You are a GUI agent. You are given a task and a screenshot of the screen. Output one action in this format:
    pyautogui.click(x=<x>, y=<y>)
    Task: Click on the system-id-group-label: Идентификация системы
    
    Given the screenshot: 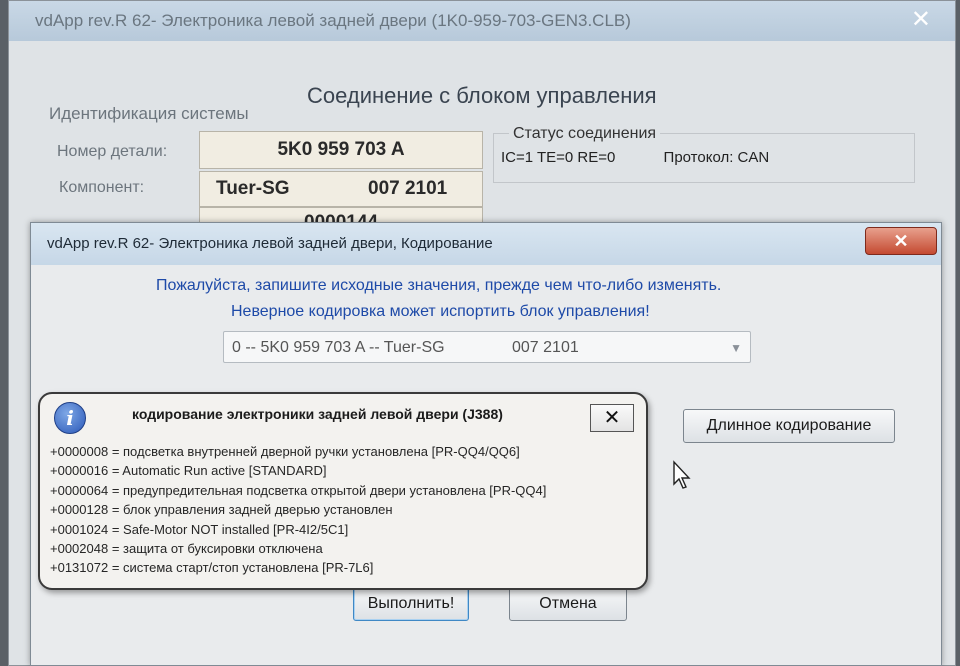 What is the action you would take?
    pyautogui.click(x=149, y=113)
    